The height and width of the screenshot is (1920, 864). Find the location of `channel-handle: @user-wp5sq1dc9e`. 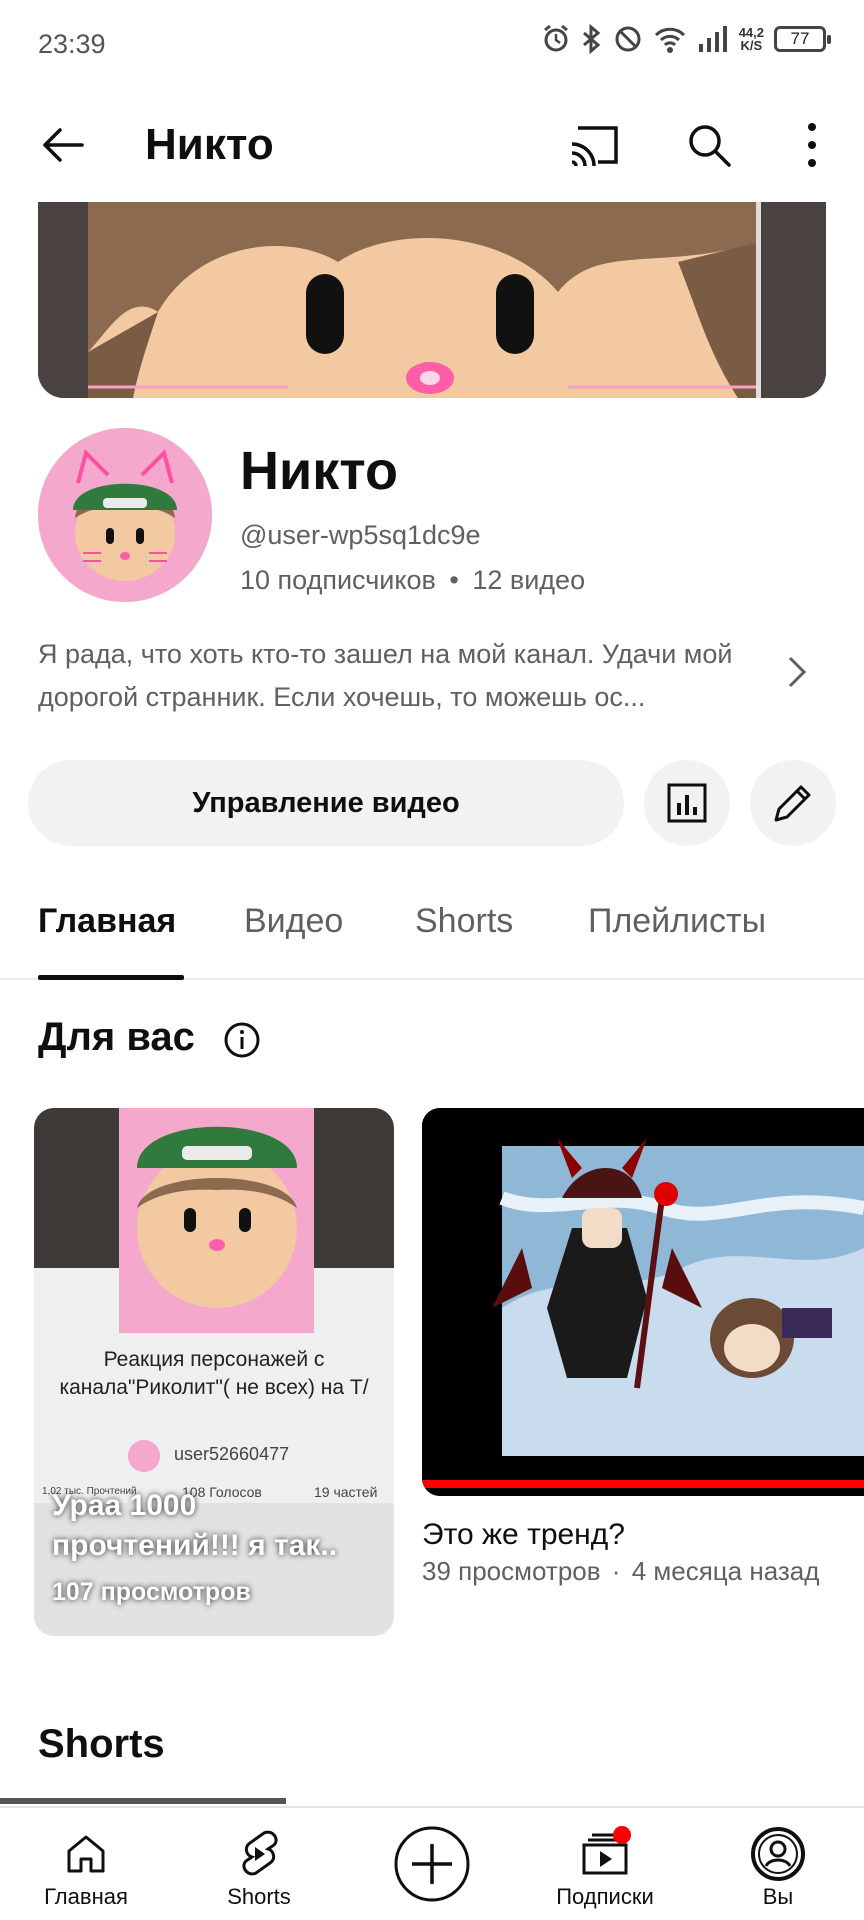

channel-handle: @user-wp5sq1dc9e is located at coordinates (360, 535).